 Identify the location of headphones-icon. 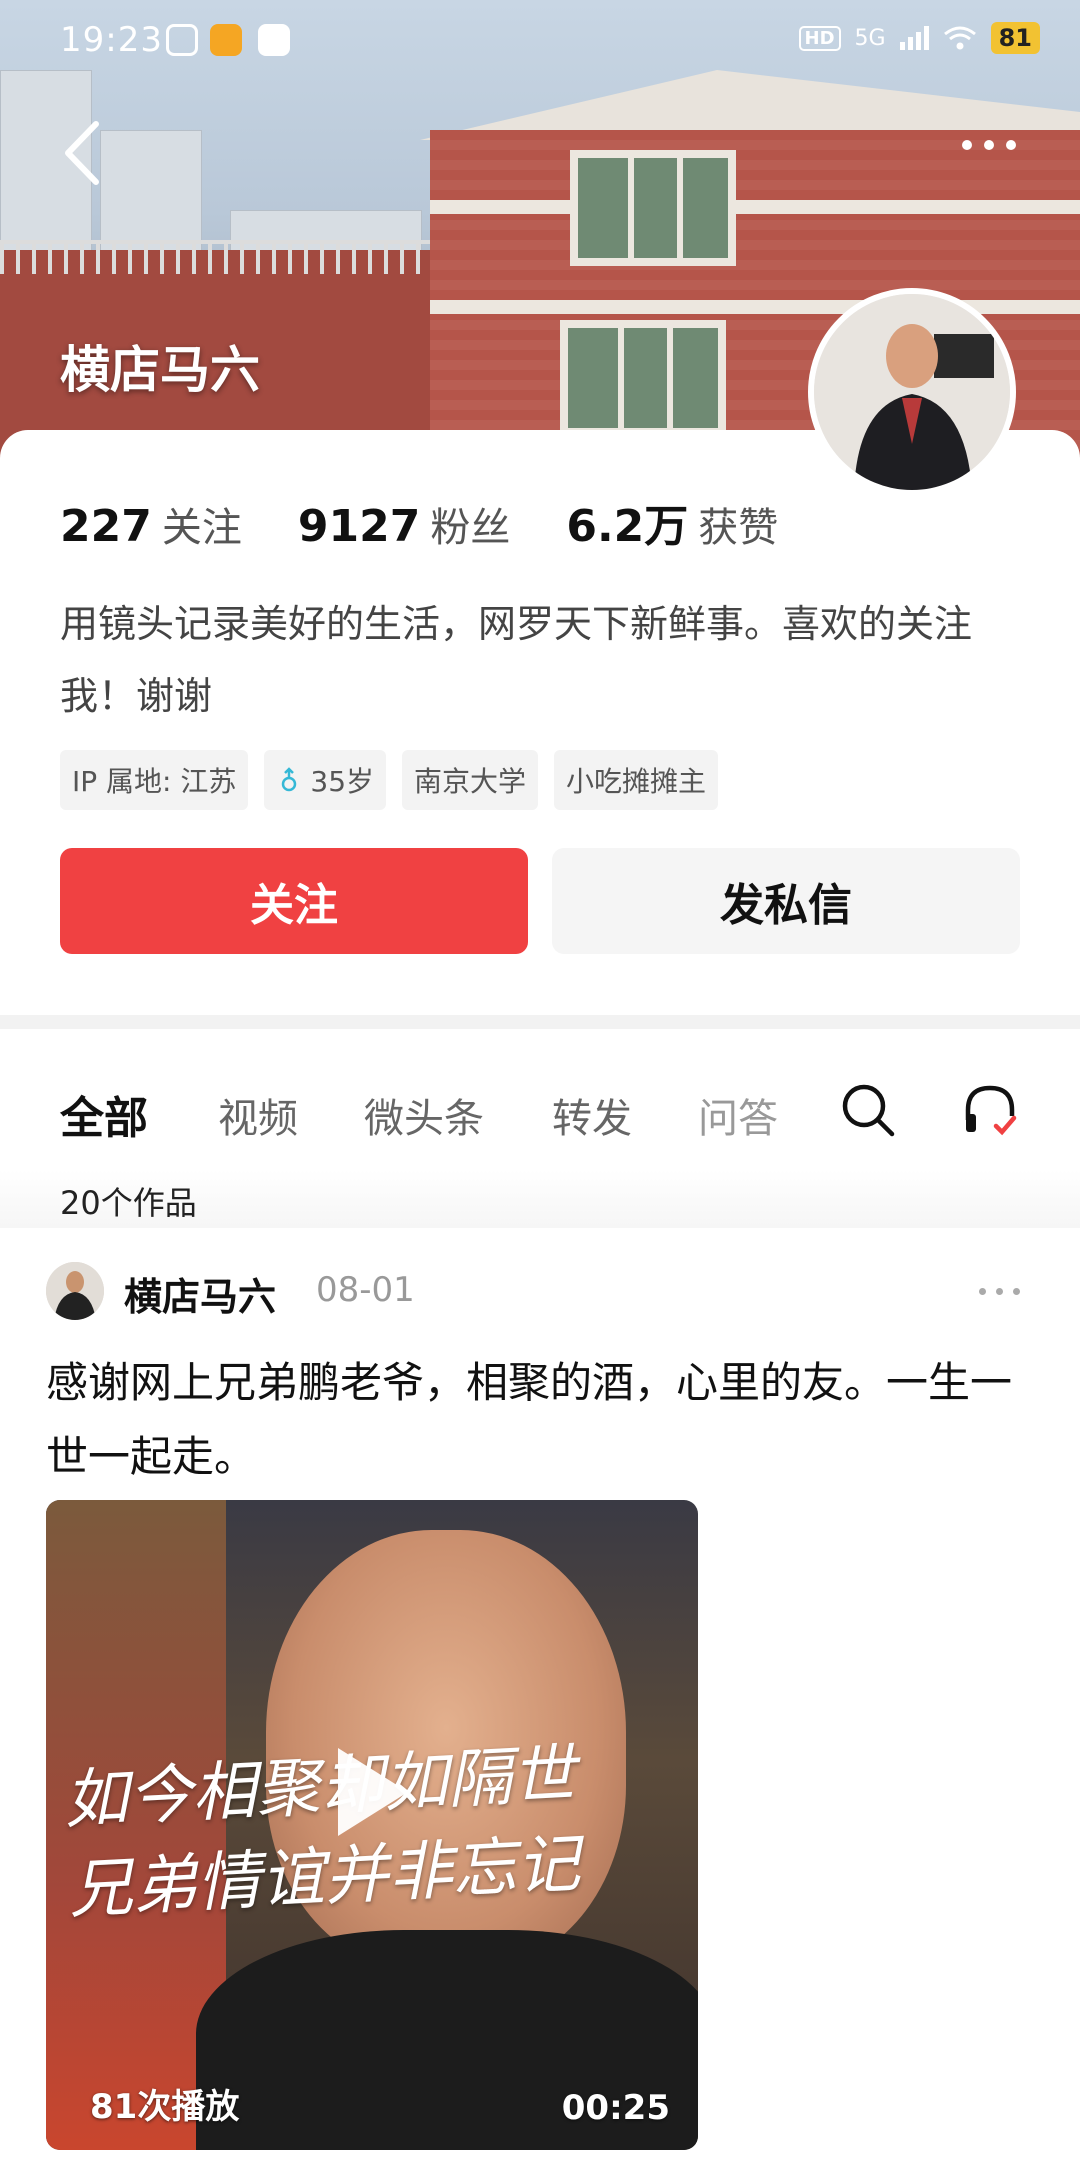
(990, 1110).